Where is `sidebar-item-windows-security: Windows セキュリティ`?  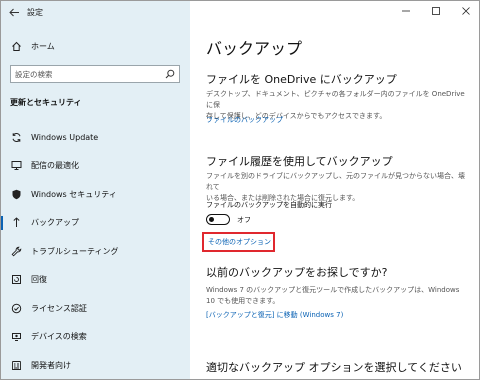 sidebar-item-windows-security: Windows セキュリティ is located at coordinates (95, 194).